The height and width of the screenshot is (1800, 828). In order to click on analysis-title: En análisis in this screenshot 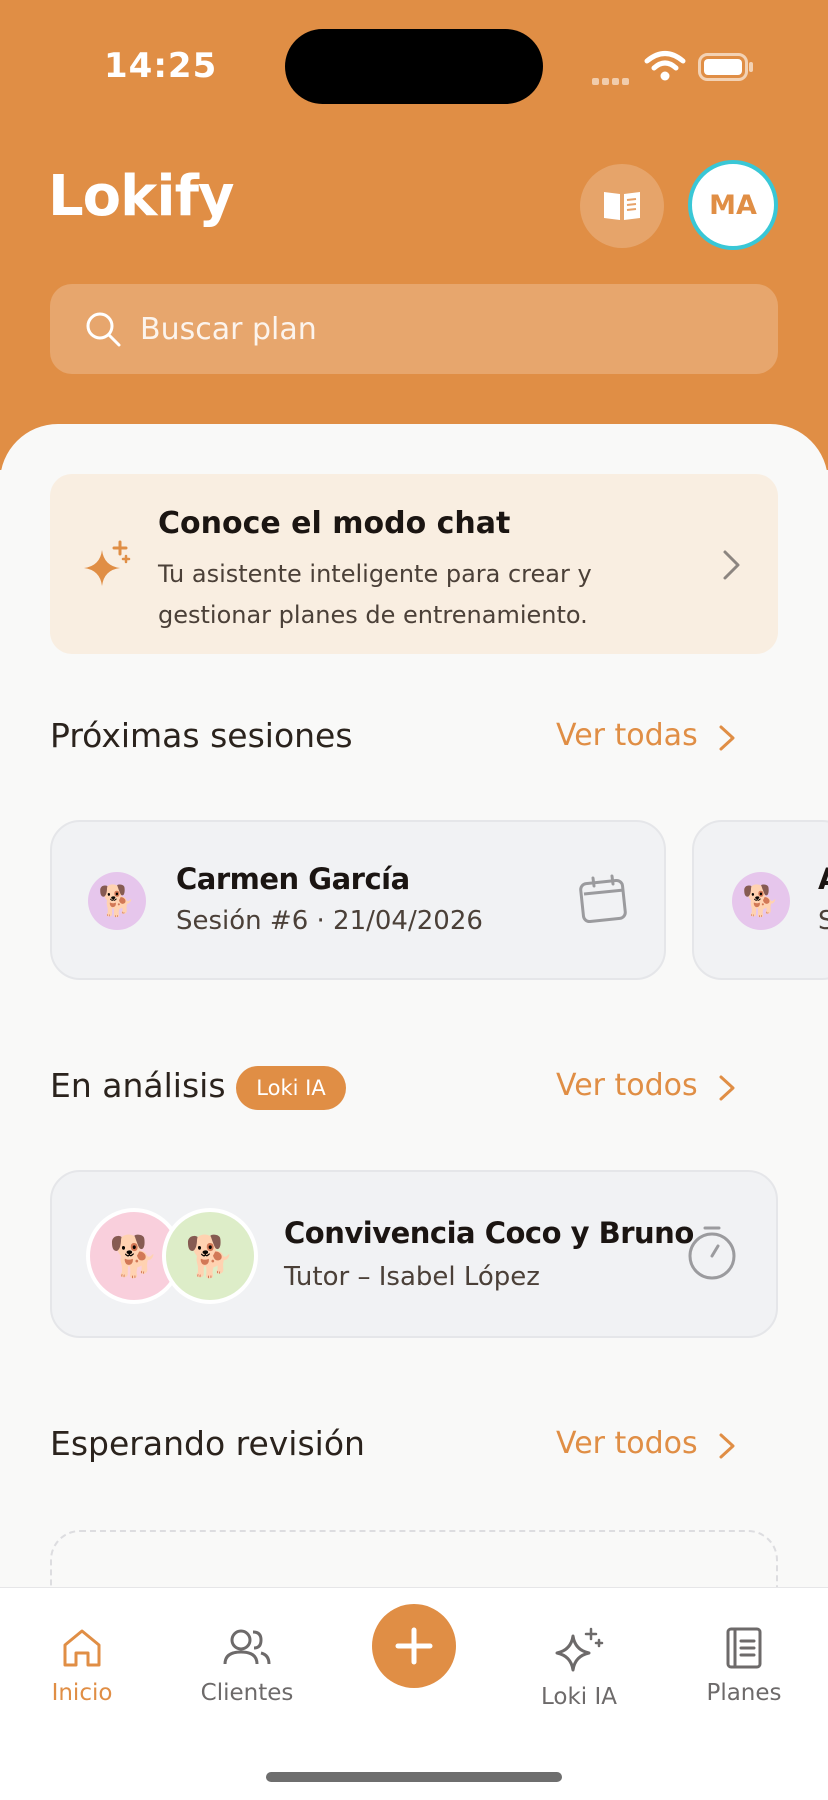, I will do `click(138, 1085)`.